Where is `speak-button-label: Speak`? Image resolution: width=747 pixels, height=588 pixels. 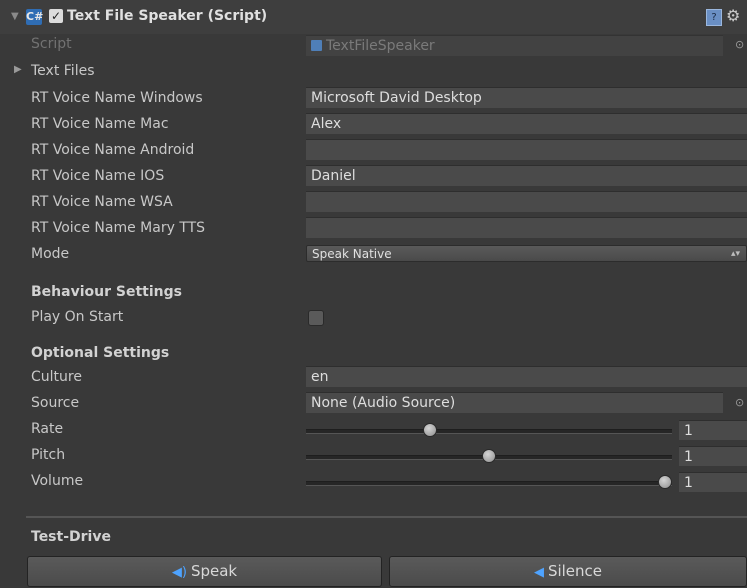
speak-button-label: Speak is located at coordinates (214, 571).